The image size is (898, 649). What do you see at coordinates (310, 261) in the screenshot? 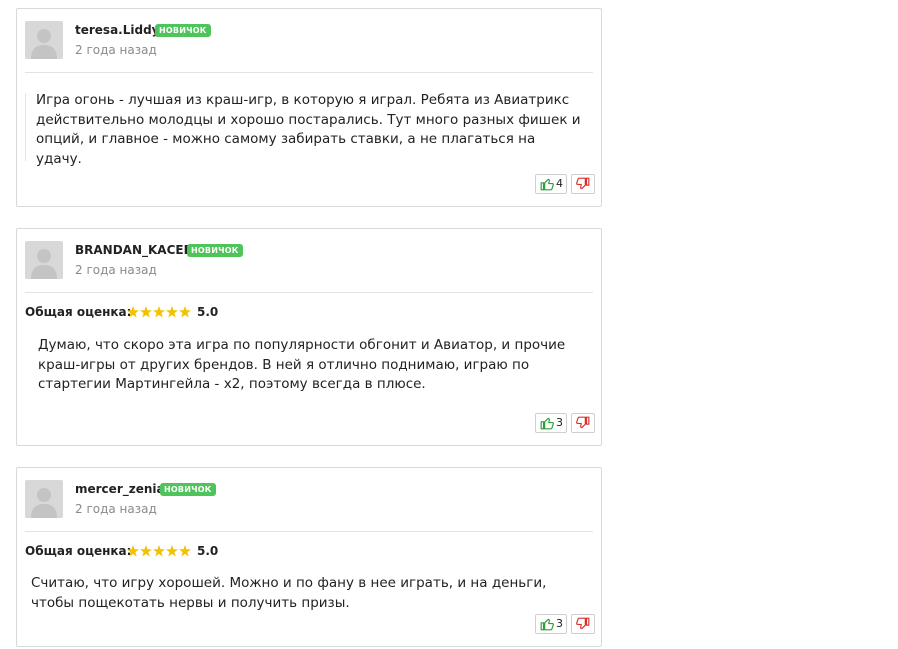
I see `review-header: BRANDAN_KACEE НОВИЧОК 2 года назад` at bounding box center [310, 261].